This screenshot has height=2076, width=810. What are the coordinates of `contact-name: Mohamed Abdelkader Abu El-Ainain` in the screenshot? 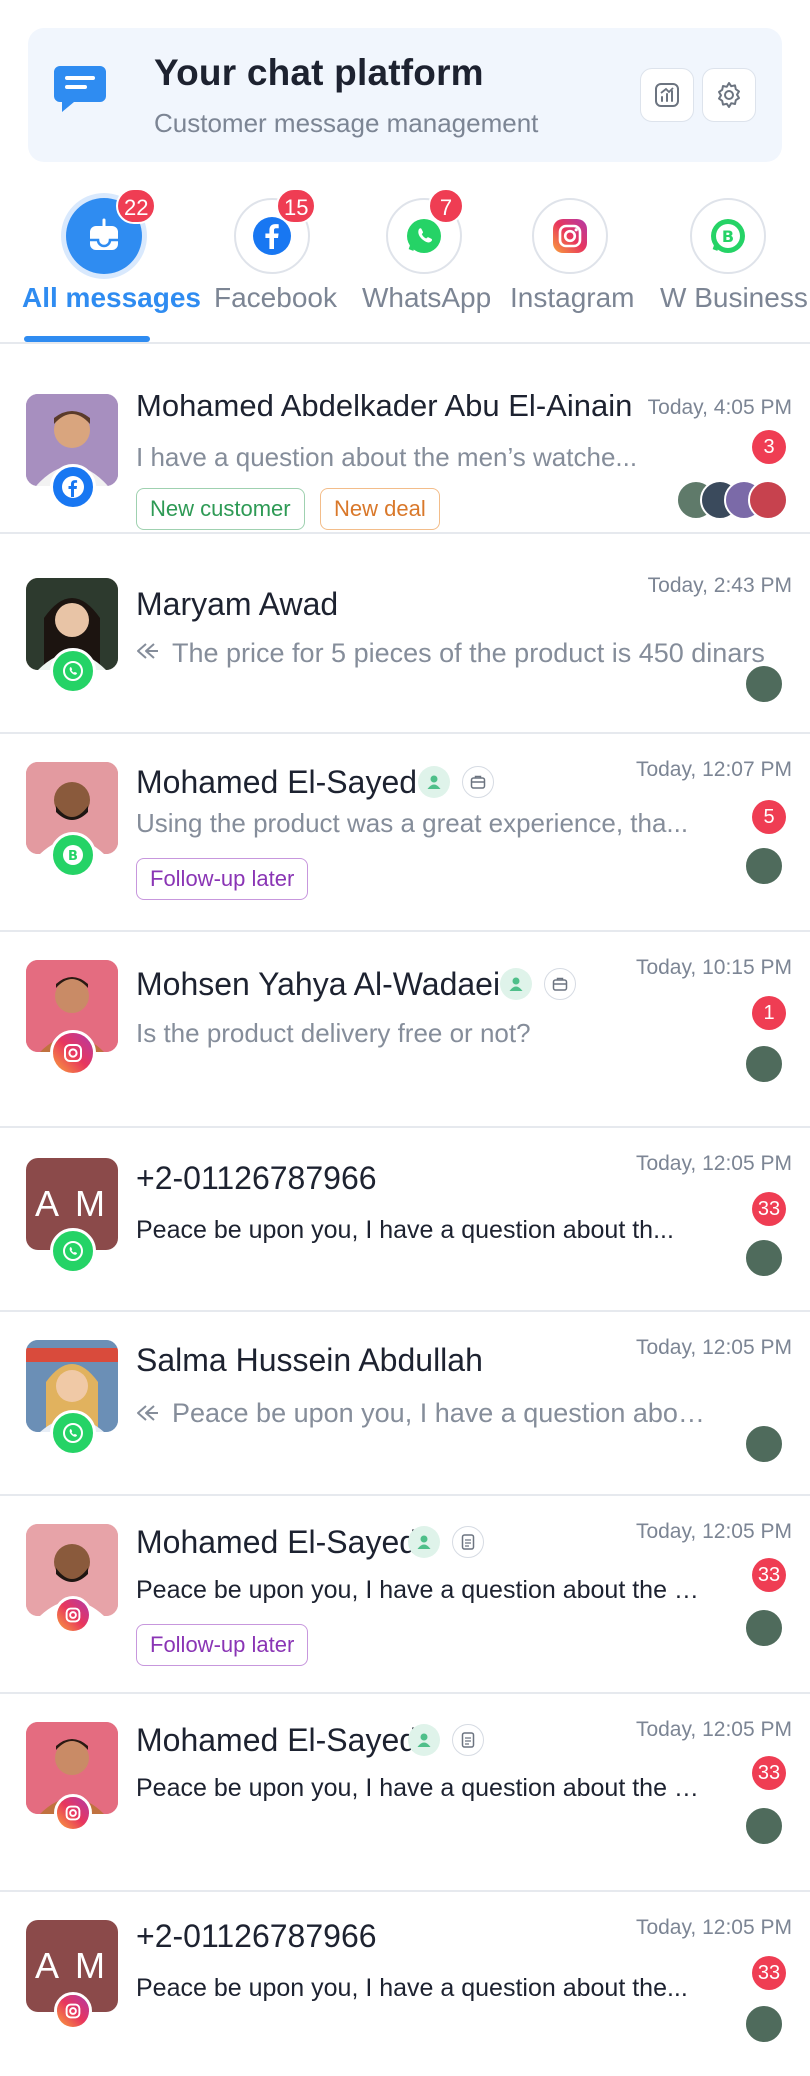 It's located at (384, 405).